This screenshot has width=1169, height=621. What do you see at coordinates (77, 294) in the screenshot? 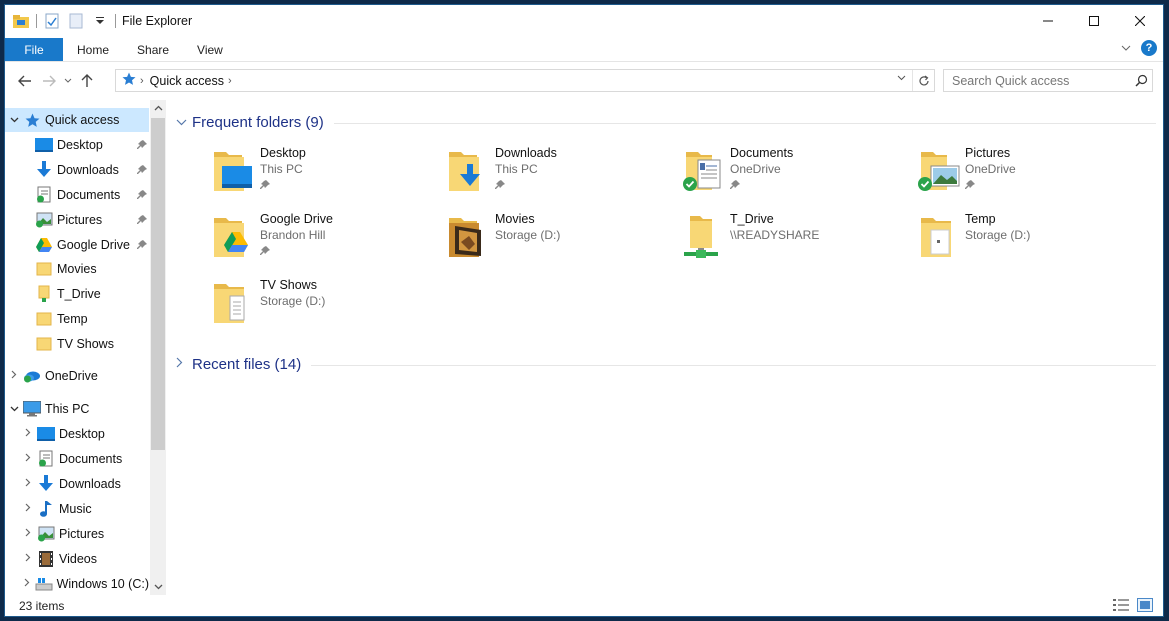
I see `nav-item-t-drive: T_Drive` at bounding box center [77, 294].